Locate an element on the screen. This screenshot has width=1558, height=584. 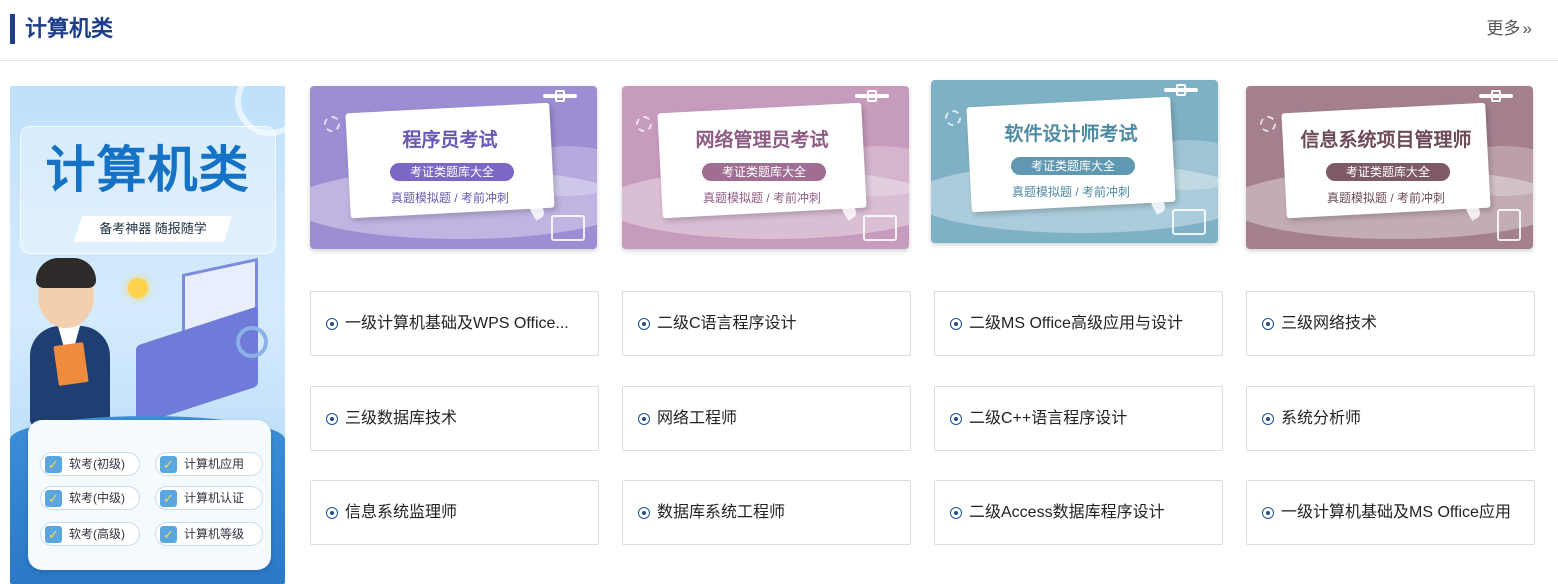
tag-item: ✓ 软考(高级) is located at coordinates (90, 534).